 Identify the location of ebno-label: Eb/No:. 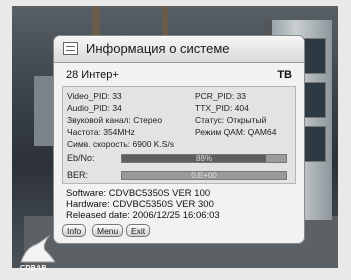
(81, 158).